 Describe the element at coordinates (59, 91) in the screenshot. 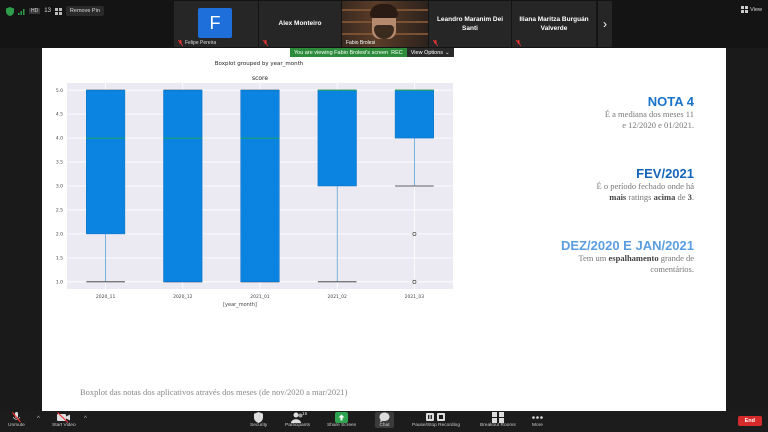

I see `y-tick-label: 5.0` at that location.